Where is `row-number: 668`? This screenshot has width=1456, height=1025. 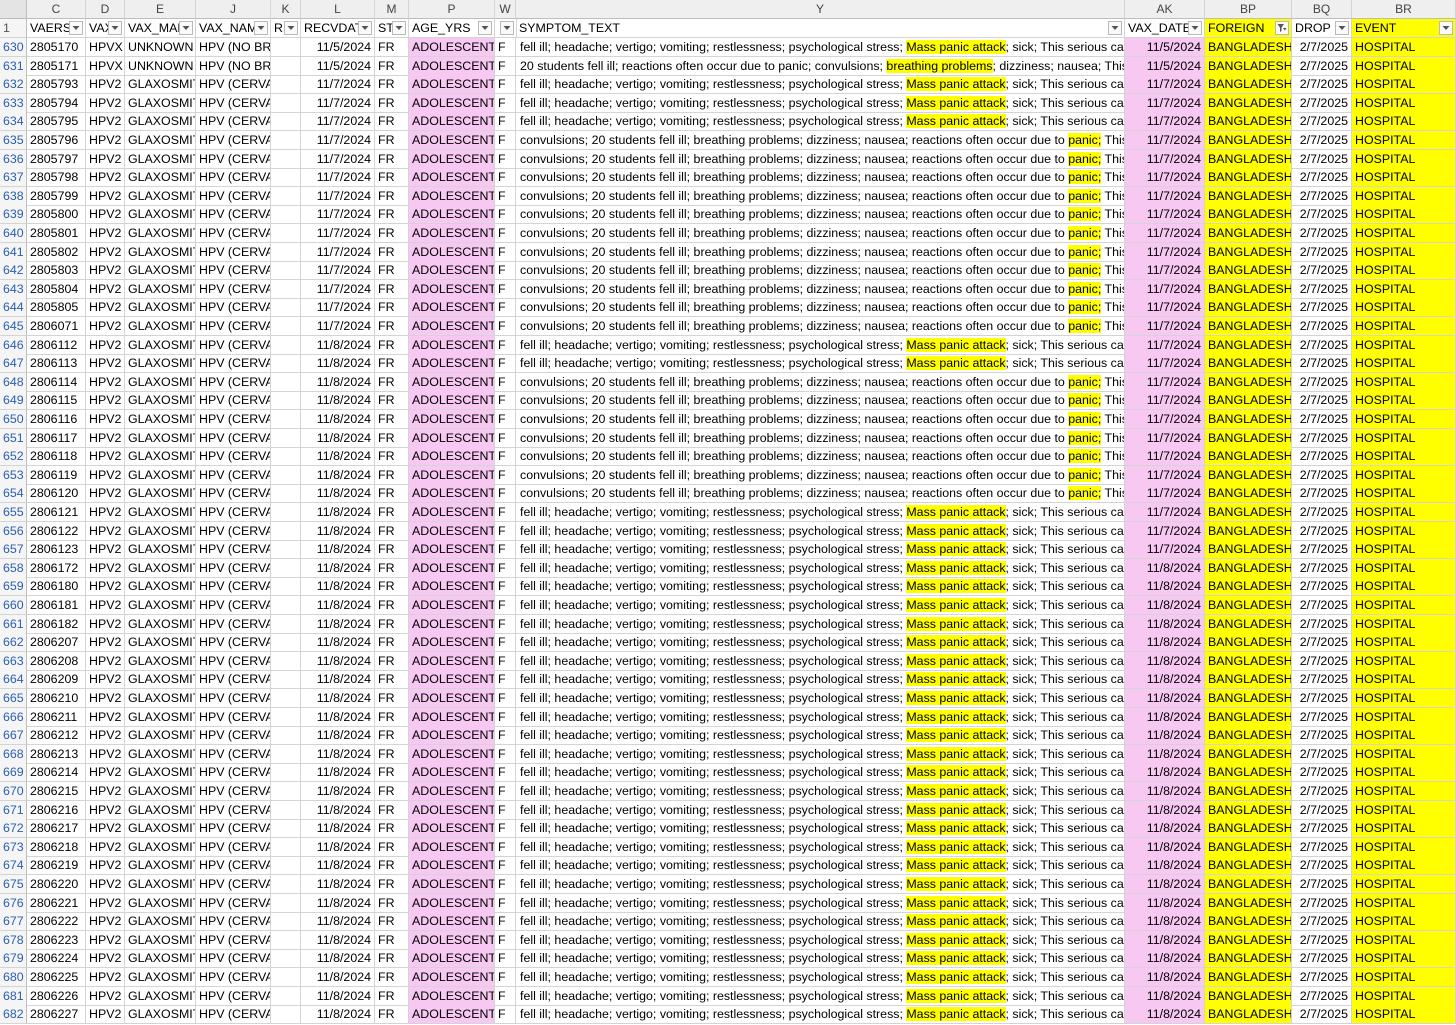
row-number: 668 is located at coordinates (13, 754).